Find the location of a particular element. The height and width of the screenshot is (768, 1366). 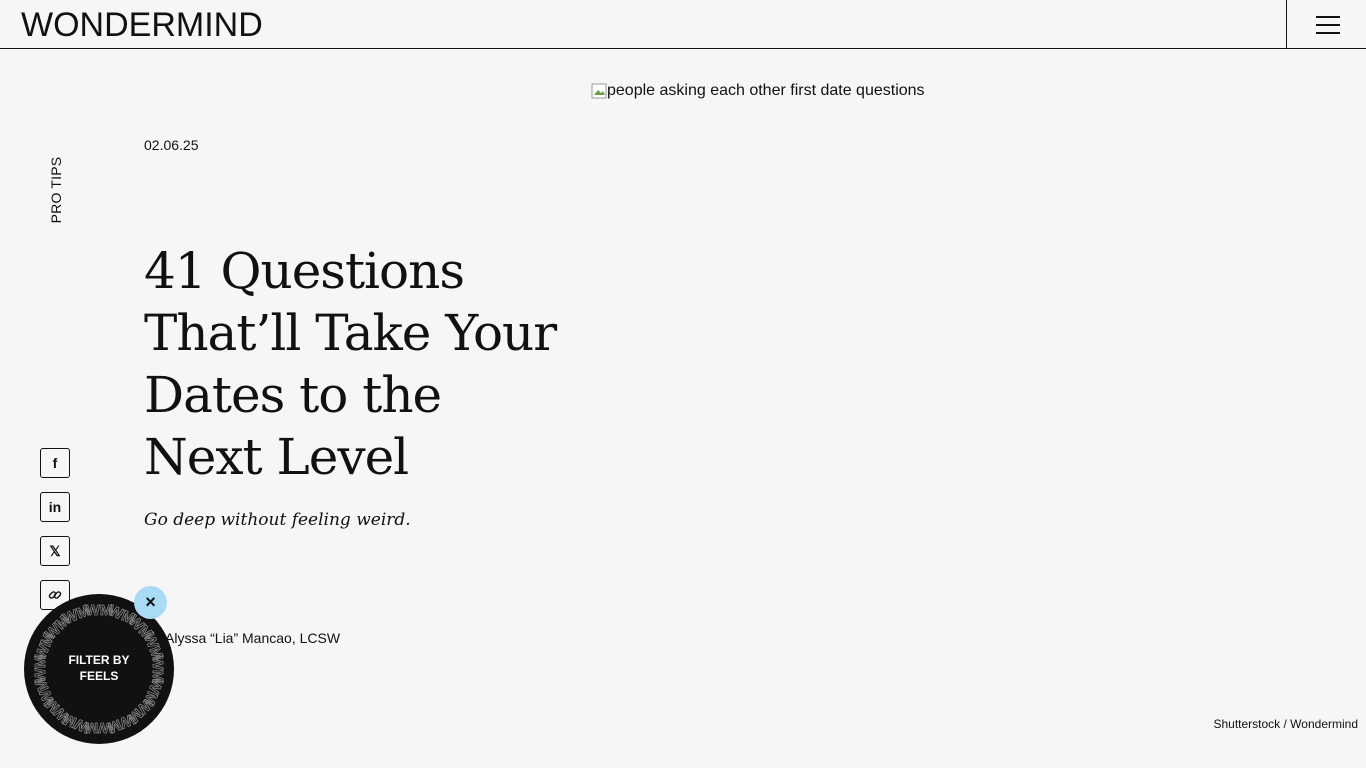

article-subtitle: Go deep without feeling weird. is located at coordinates (277, 520).